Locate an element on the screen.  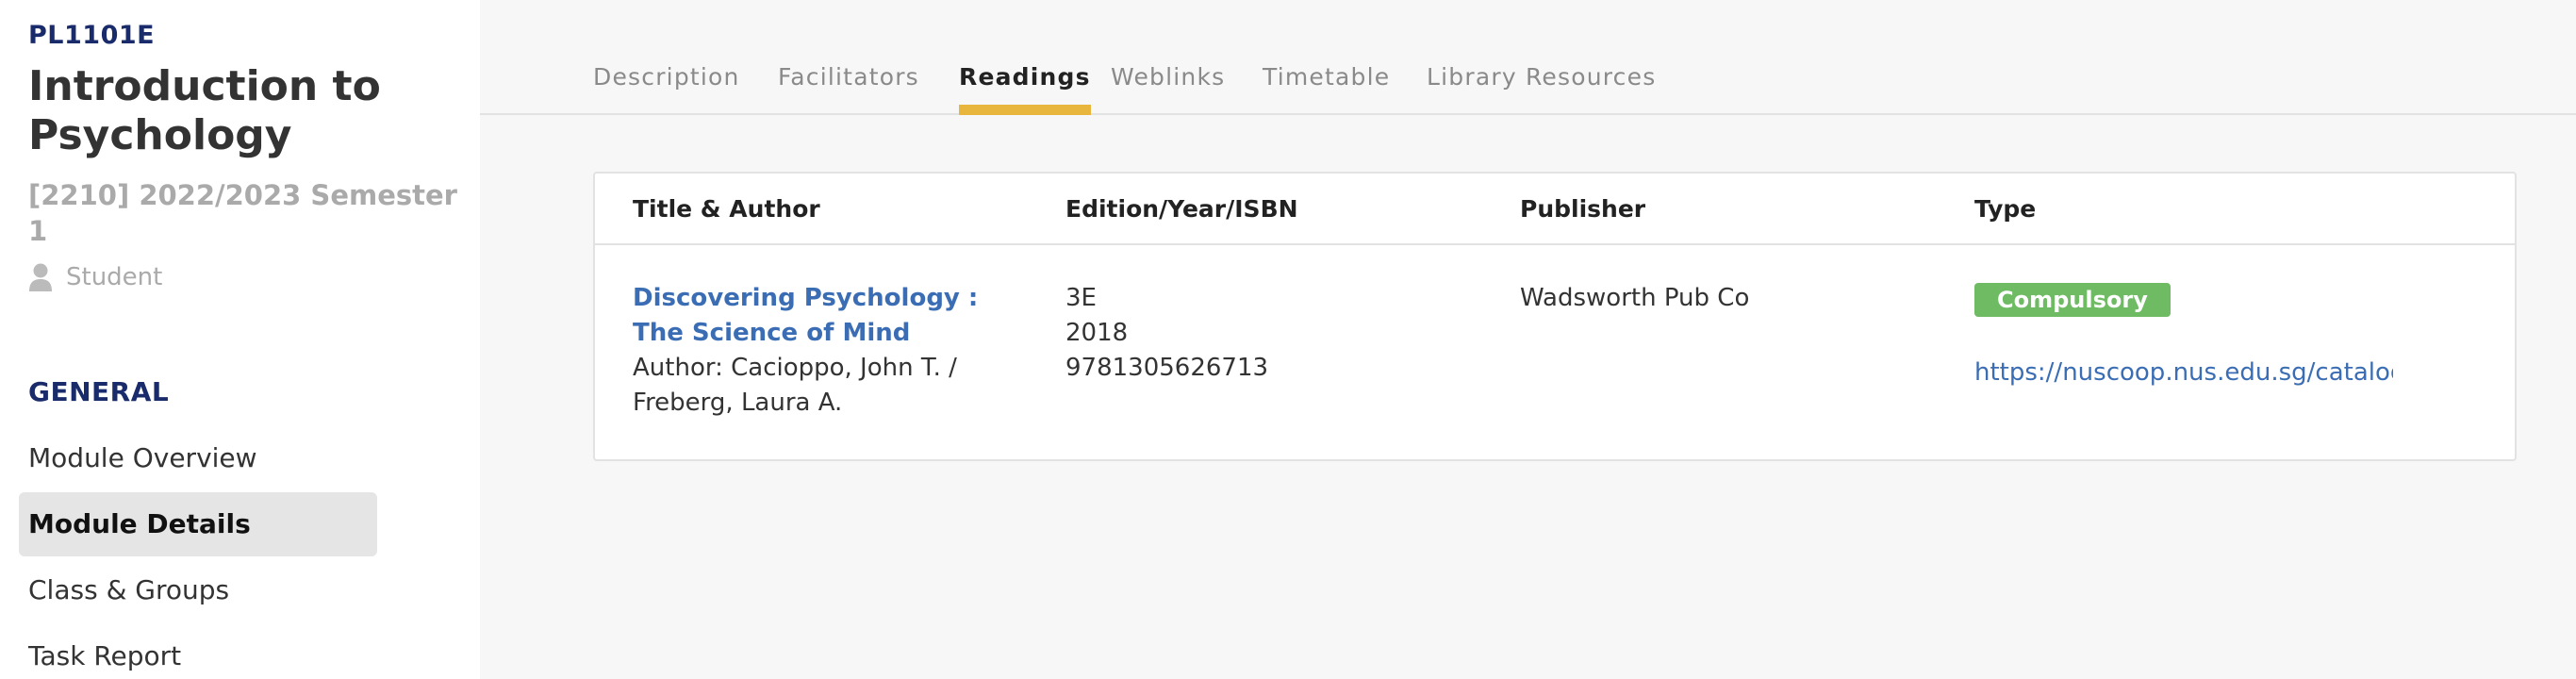
reading-url-link: https://nuscoop.nus.edu.sg/catalogsearch is located at coordinates (2183, 373).